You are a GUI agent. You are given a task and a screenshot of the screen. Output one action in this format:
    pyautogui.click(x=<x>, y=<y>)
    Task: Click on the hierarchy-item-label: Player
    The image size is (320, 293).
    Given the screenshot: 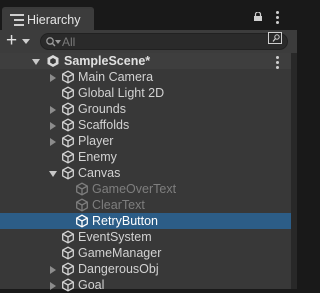 What is the action you would take?
    pyautogui.click(x=96, y=141)
    